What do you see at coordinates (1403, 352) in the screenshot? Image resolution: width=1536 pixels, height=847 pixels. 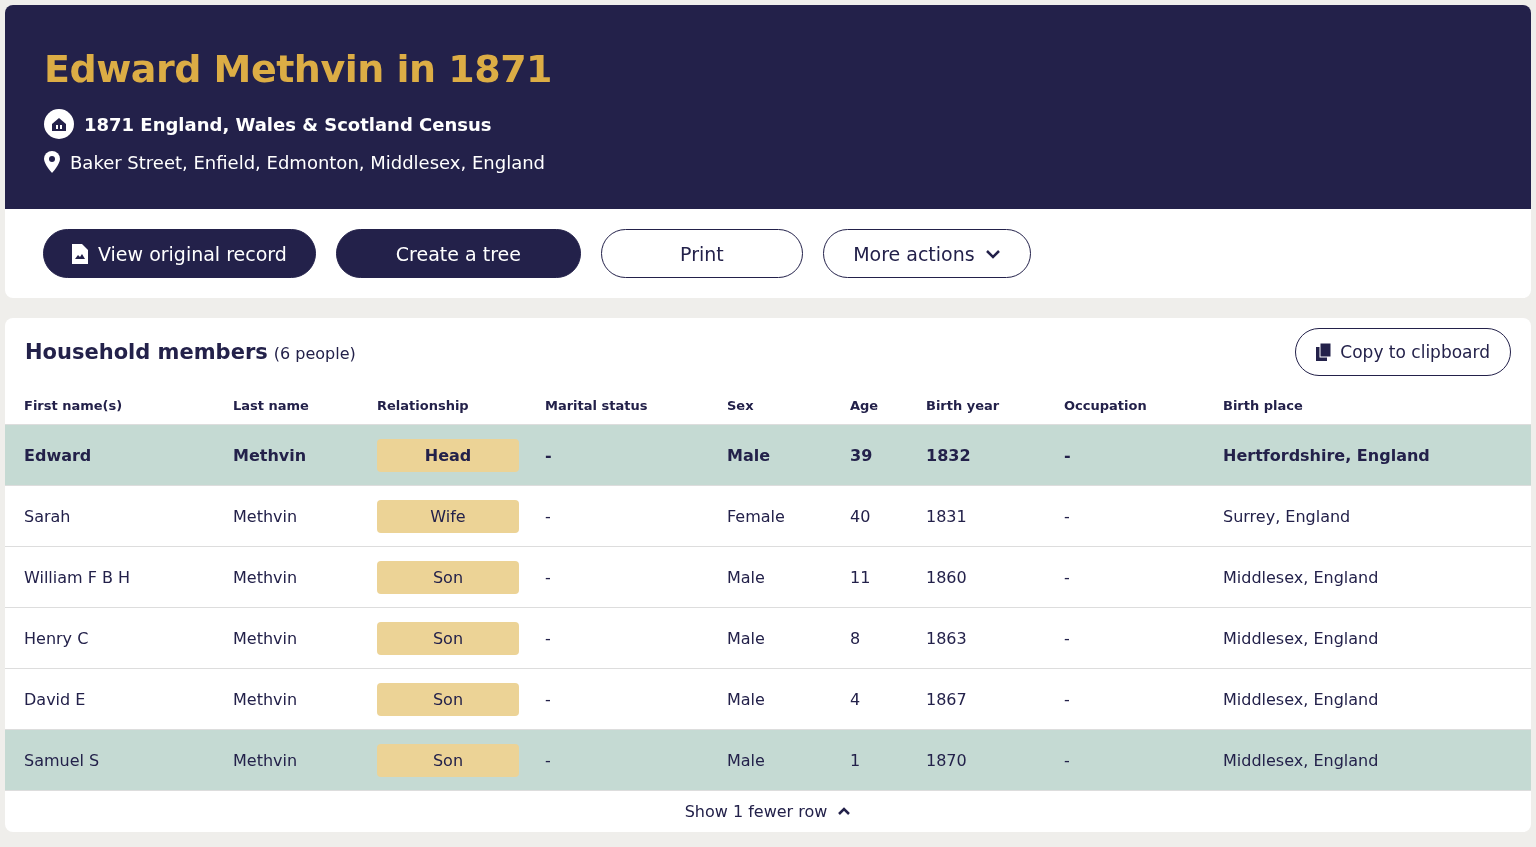 I see `copy-button: Copy to clipboard` at bounding box center [1403, 352].